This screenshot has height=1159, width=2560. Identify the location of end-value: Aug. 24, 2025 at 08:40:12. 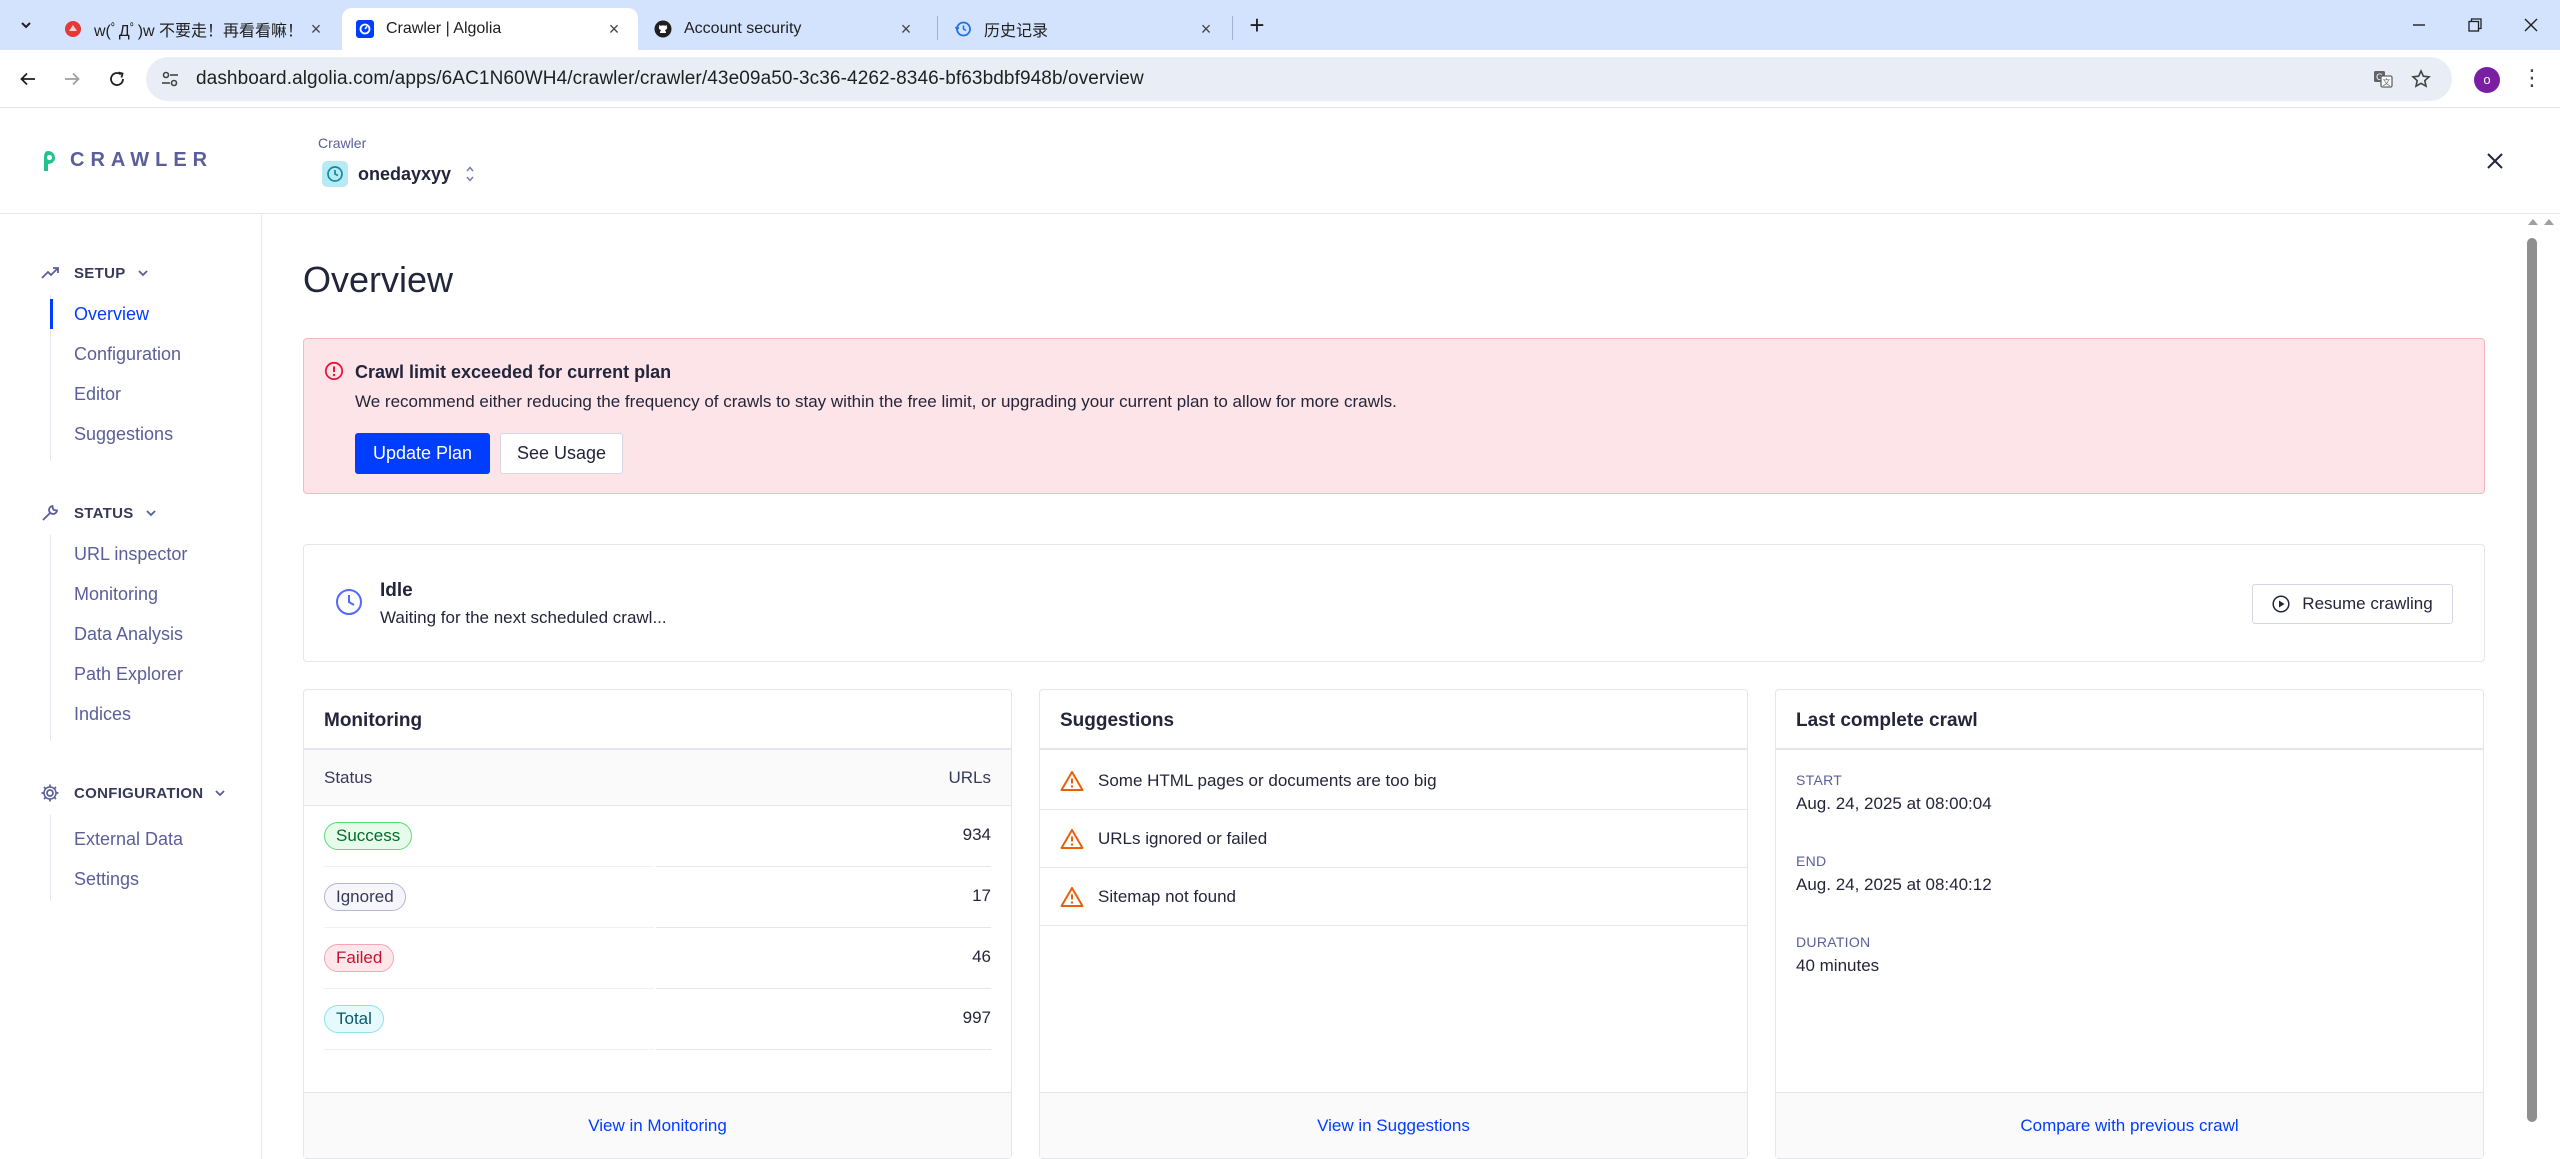
(1894, 884).